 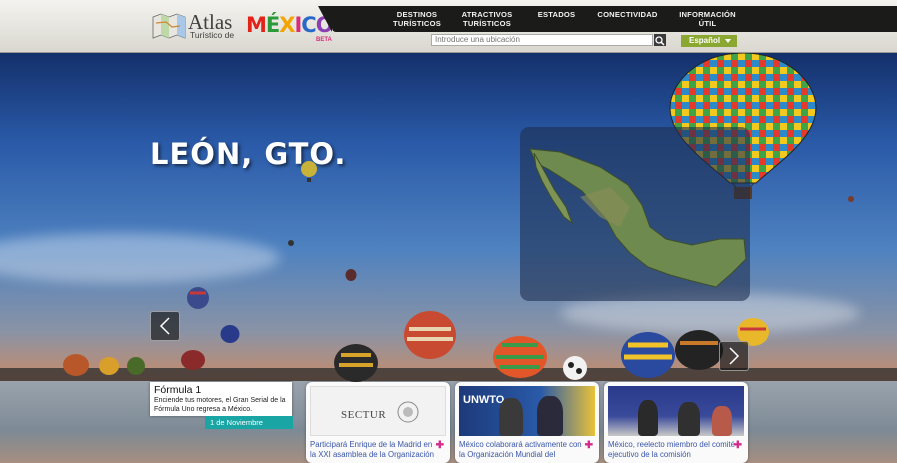 I want to click on cloud-decoration, so click(x=140, y=258).